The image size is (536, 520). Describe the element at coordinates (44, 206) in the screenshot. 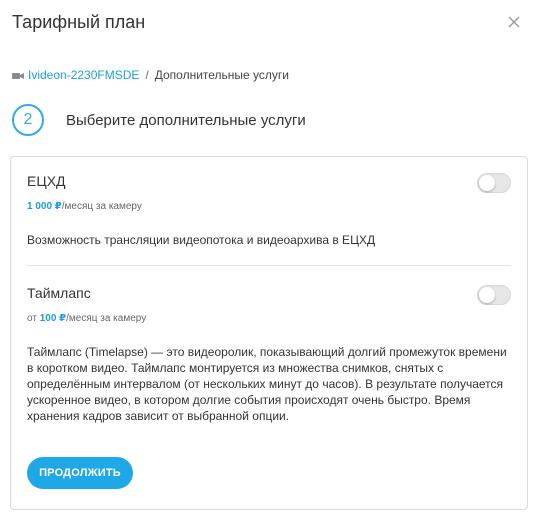

I see `service-price-value: 1 000 ₽` at that location.